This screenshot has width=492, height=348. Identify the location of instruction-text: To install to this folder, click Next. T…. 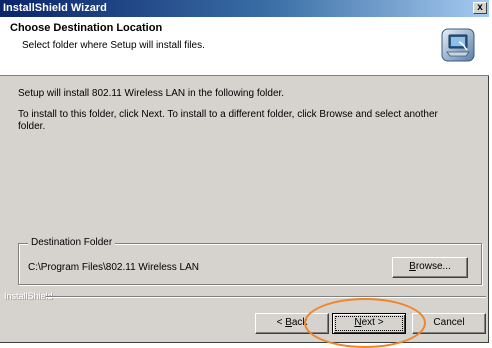
(228, 120).